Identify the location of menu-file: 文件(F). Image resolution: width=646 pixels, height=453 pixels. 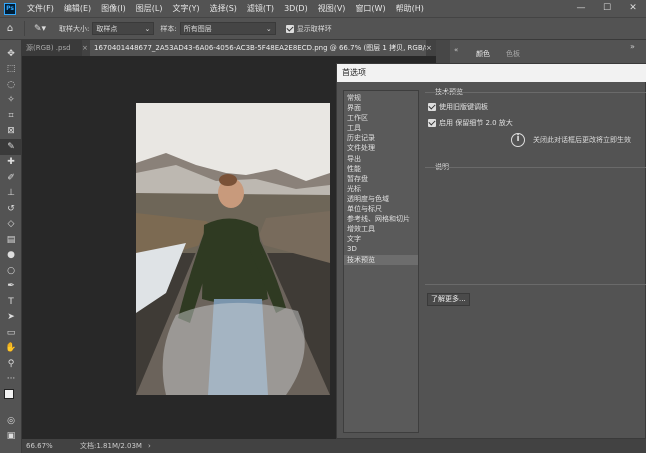
(40, 8).